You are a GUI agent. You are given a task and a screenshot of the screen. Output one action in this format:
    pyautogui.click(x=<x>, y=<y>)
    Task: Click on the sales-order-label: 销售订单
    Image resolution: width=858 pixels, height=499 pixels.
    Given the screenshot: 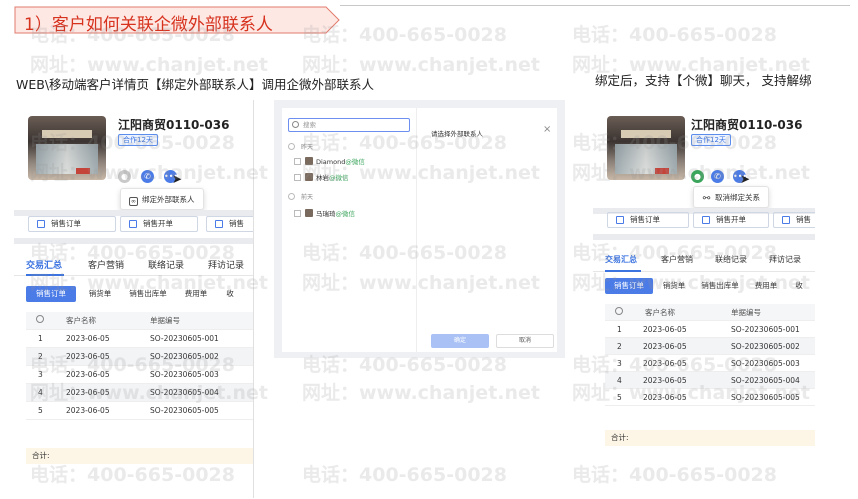 What is the action you would take?
    pyautogui.click(x=645, y=219)
    